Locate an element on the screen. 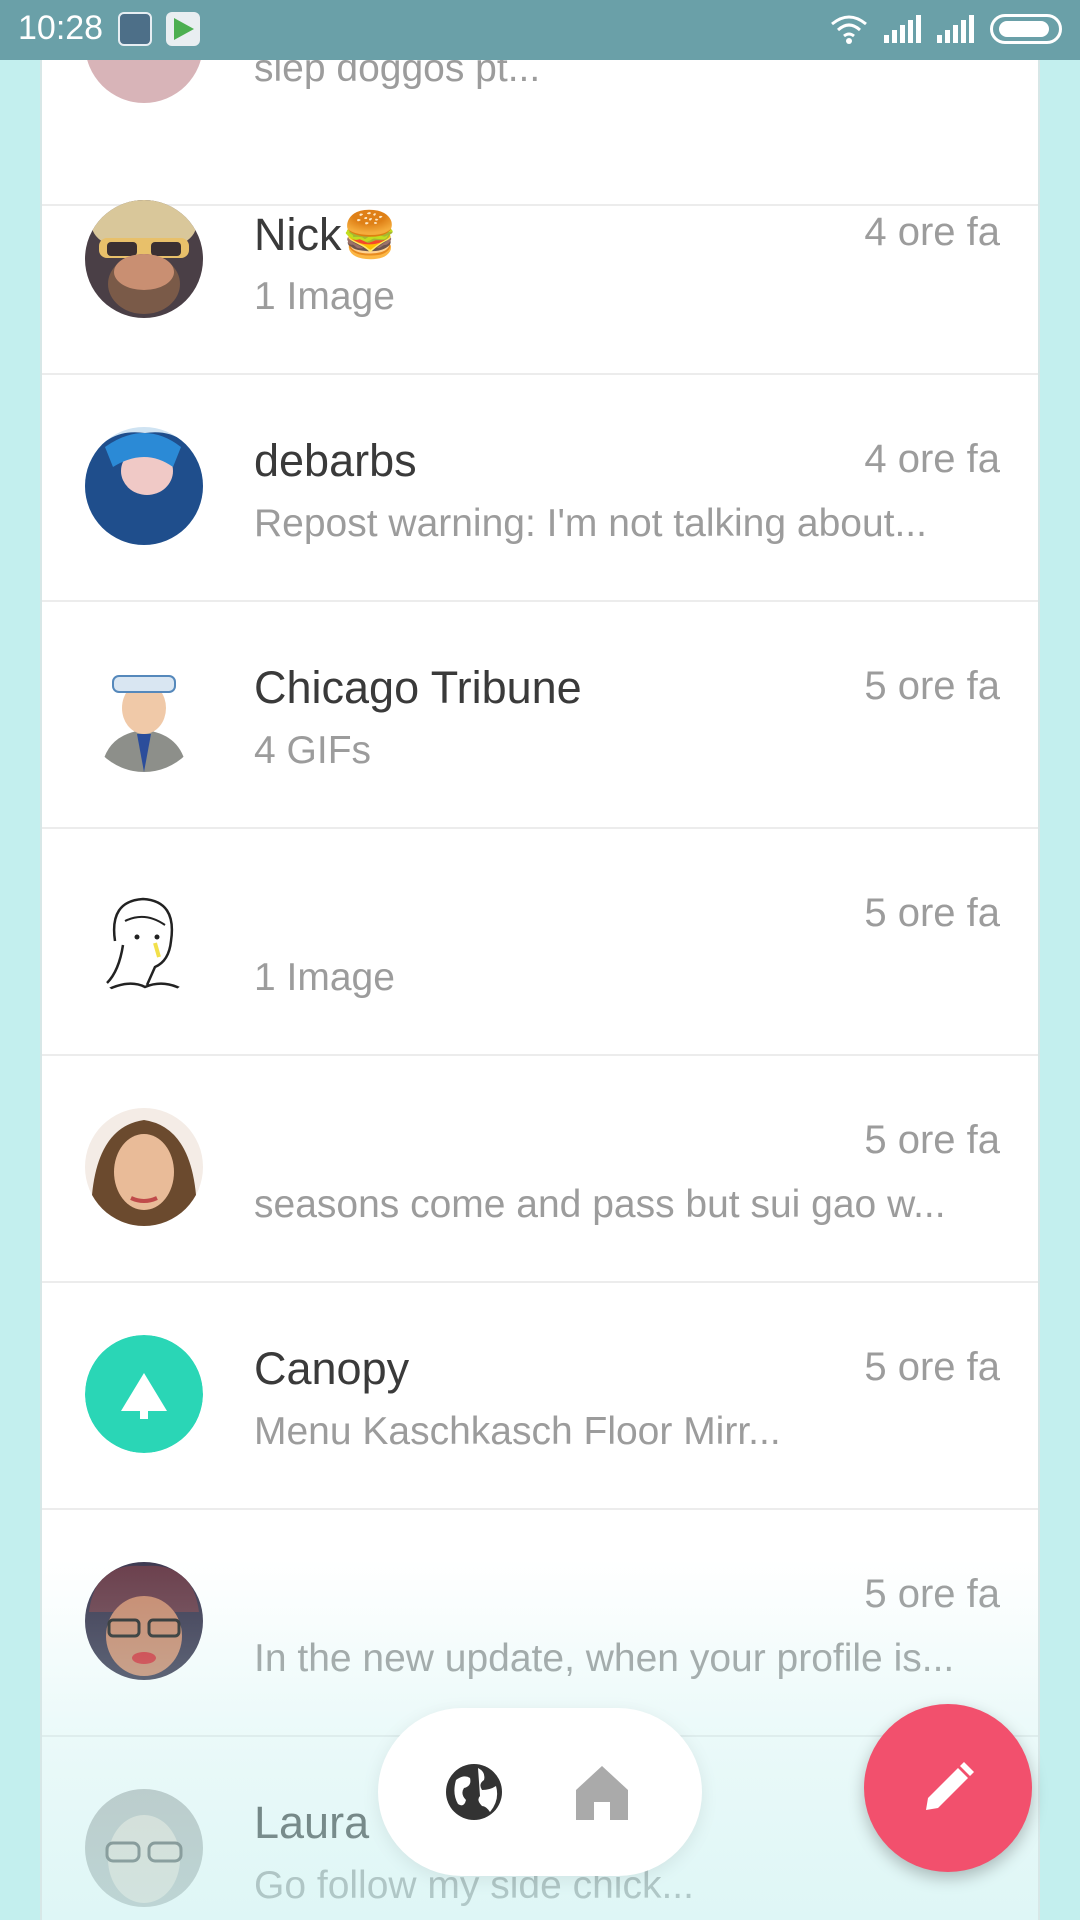  status-bar: 10:28 is located at coordinates (540, 30).